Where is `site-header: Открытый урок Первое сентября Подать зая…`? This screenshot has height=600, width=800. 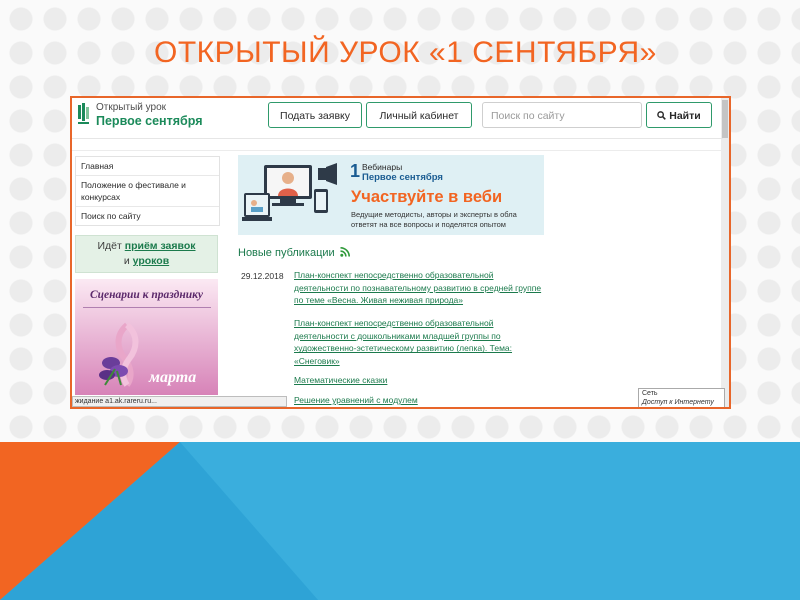
site-header: Открытый урок Первое сентября Подать зая… is located at coordinates (397, 118).